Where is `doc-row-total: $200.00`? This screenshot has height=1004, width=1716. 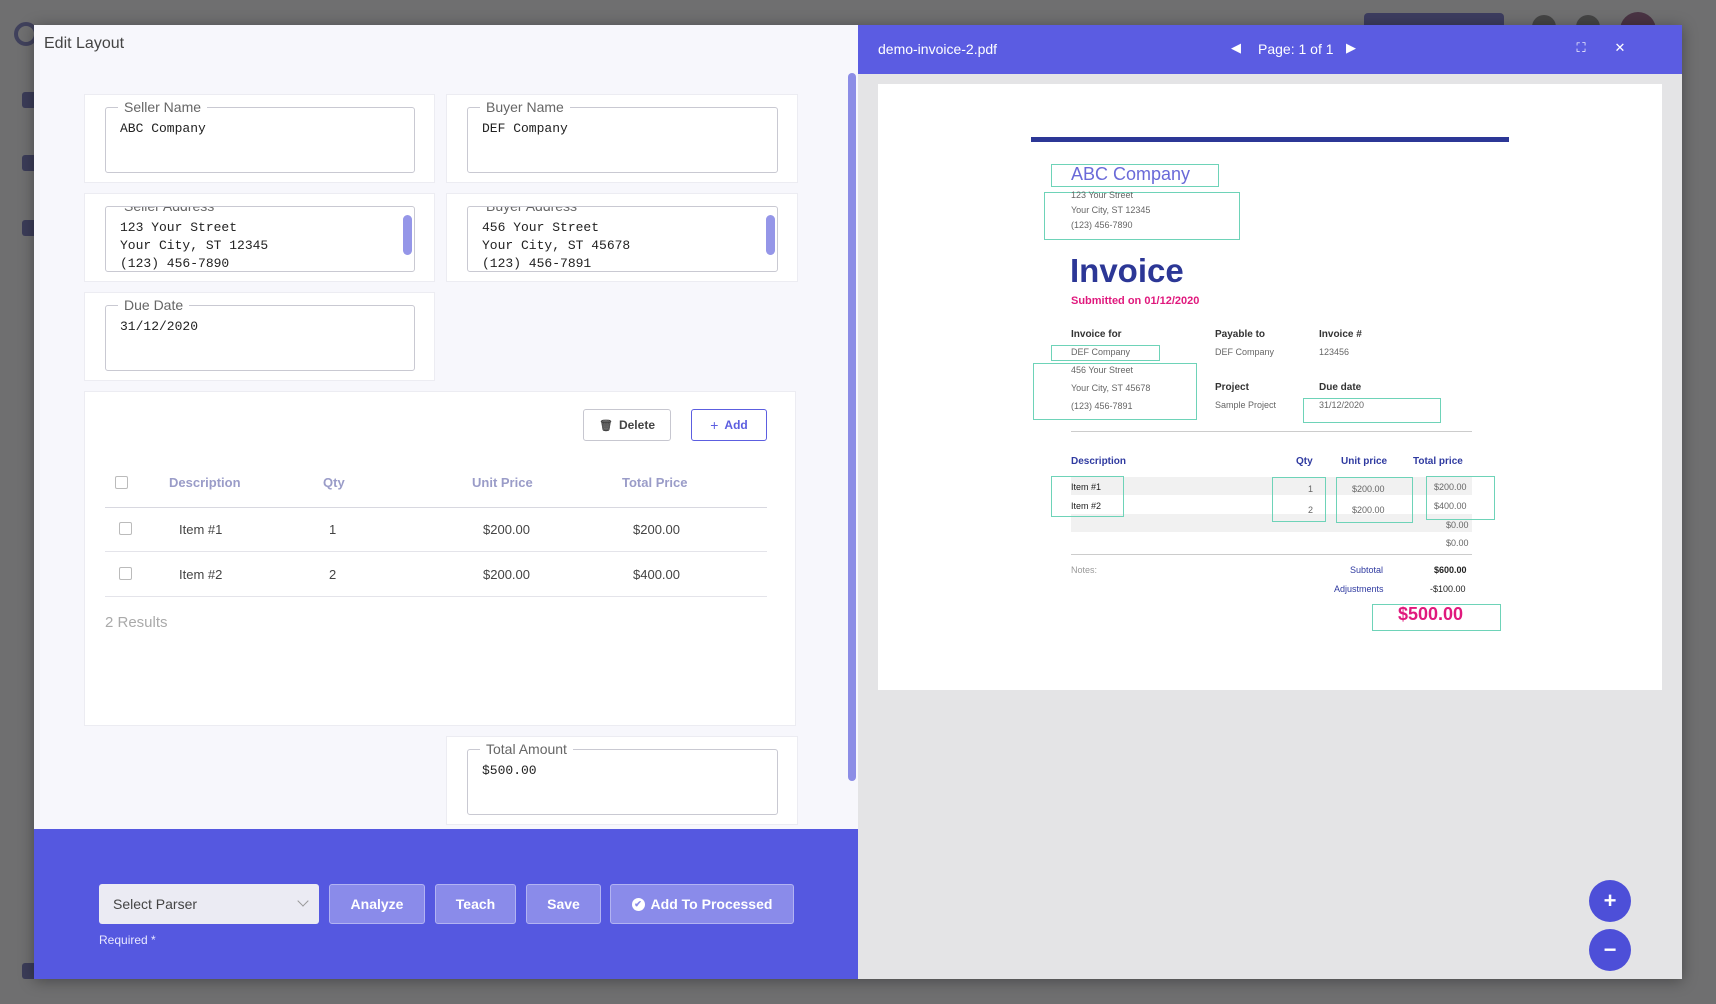 doc-row-total: $200.00 is located at coordinates (1450, 487).